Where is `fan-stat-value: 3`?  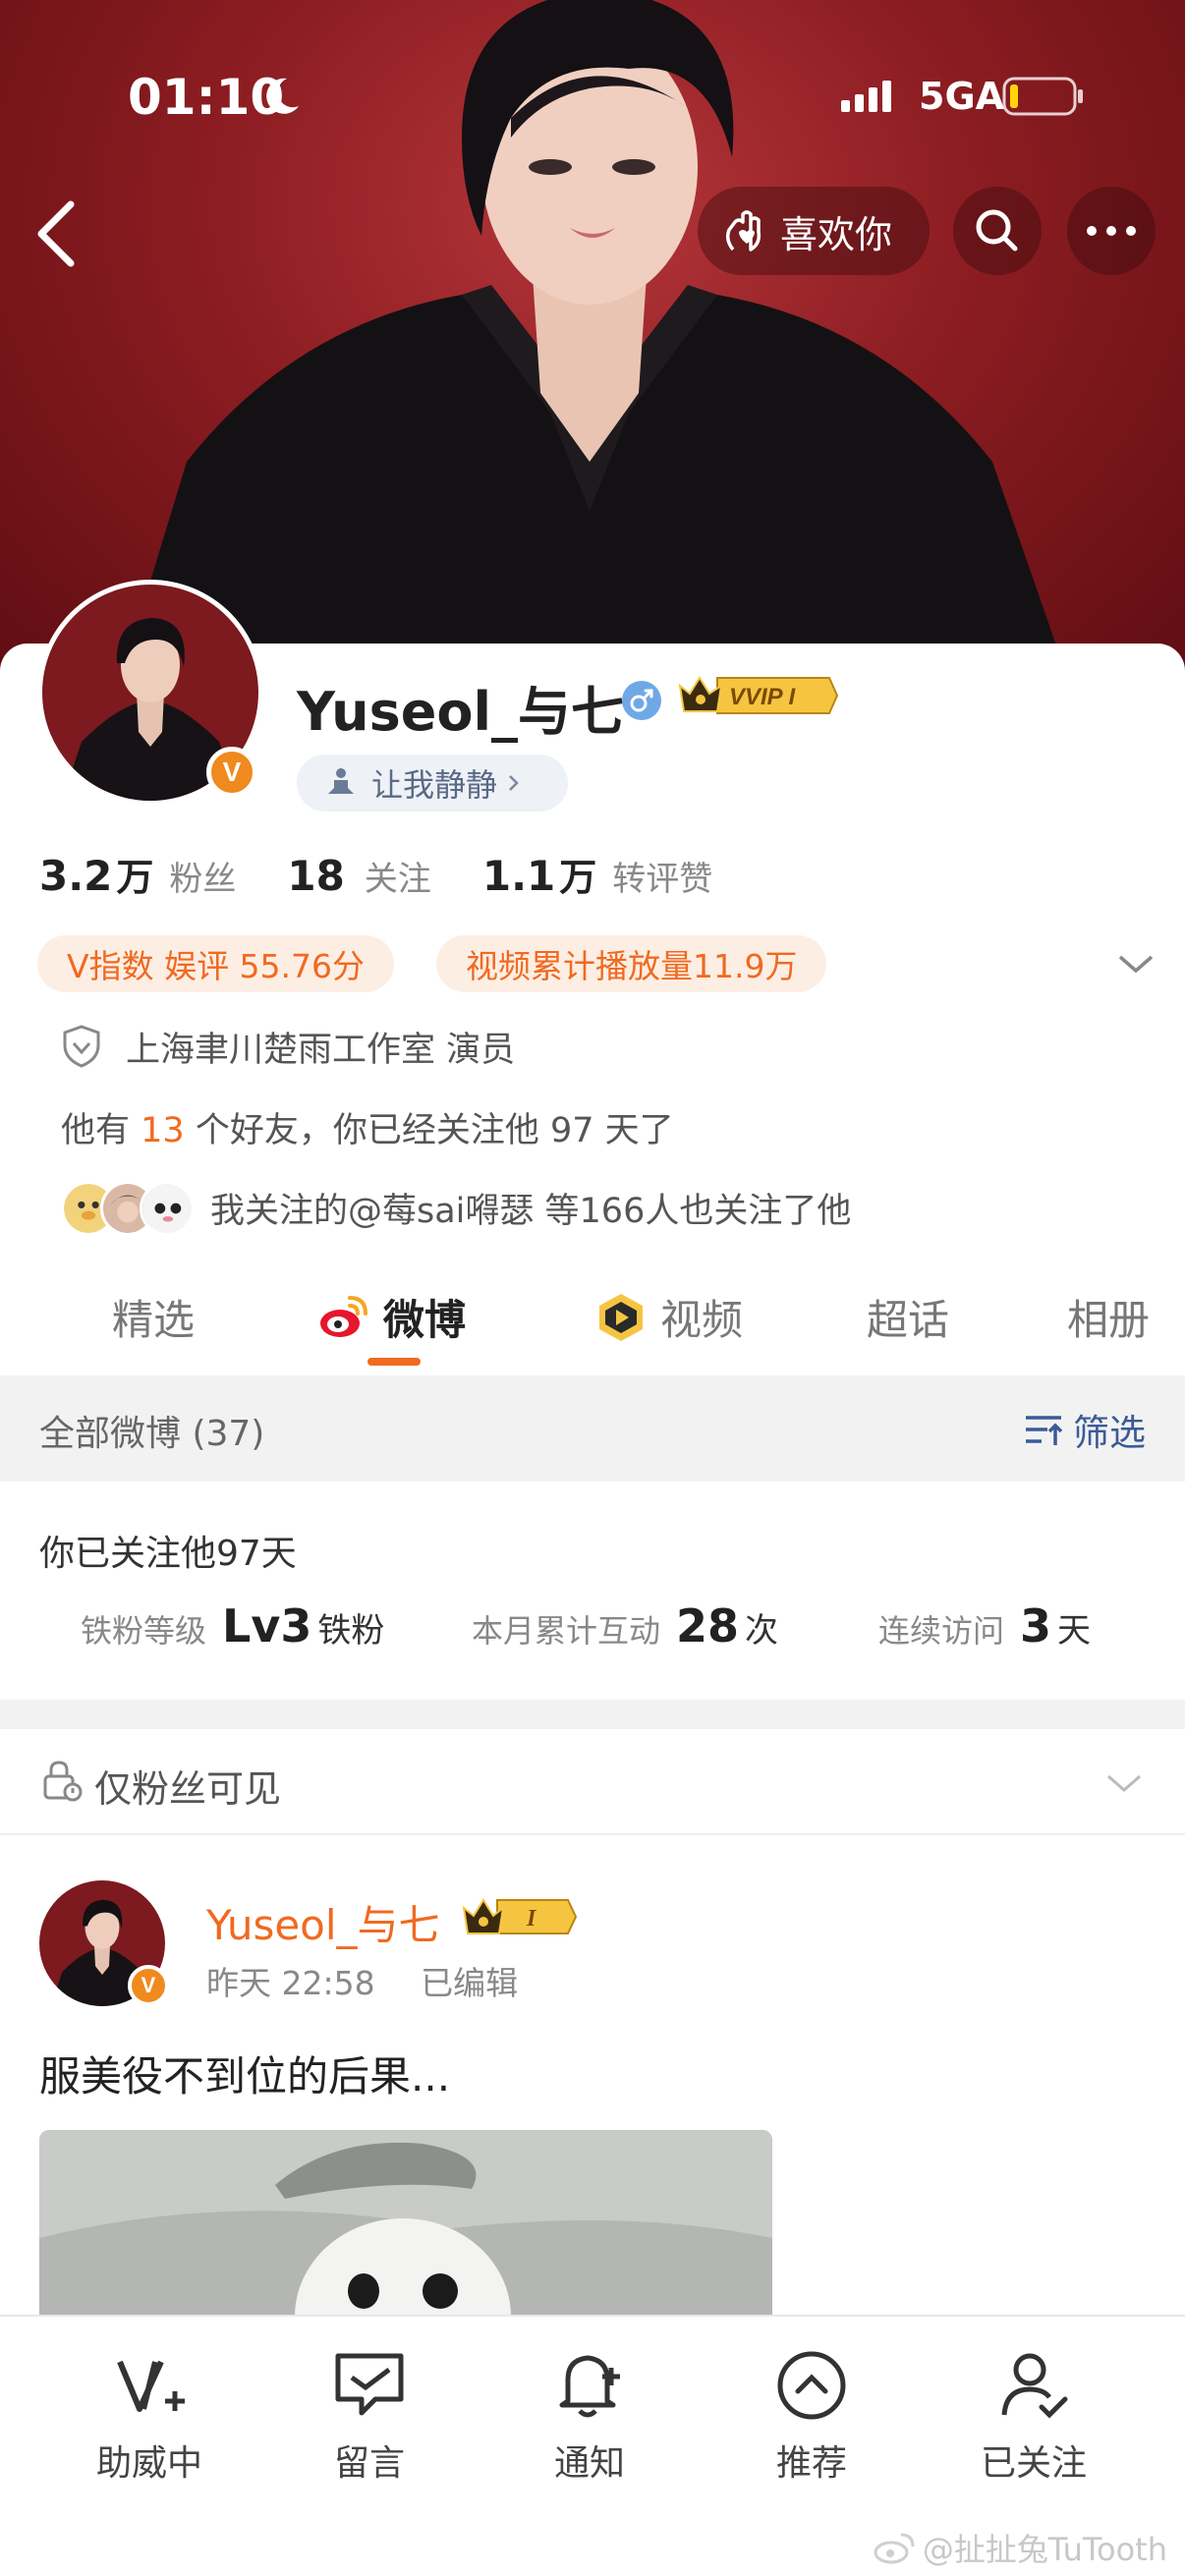
fan-stat-value: 3 is located at coordinates (1036, 1625).